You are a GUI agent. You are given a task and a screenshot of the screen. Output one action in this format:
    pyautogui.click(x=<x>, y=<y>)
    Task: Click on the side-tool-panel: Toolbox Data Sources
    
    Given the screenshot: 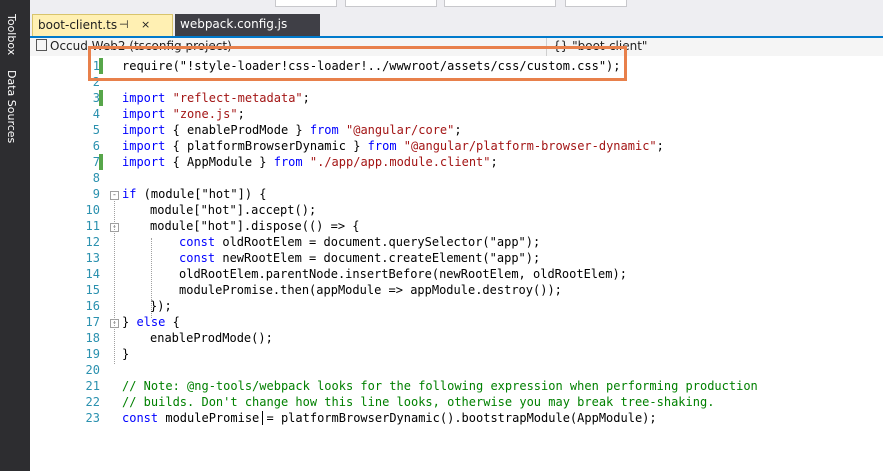 What is the action you would take?
    pyautogui.click(x=15, y=235)
    